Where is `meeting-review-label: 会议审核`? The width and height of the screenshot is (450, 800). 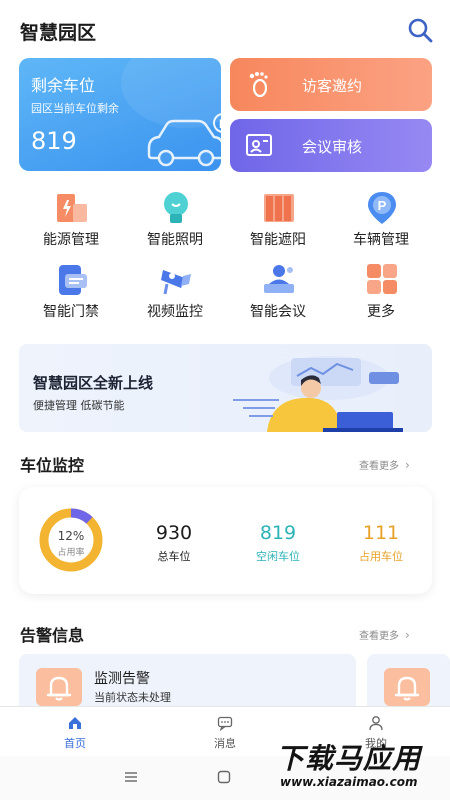
meeting-review-label: 会议审核 is located at coordinates (332, 147).